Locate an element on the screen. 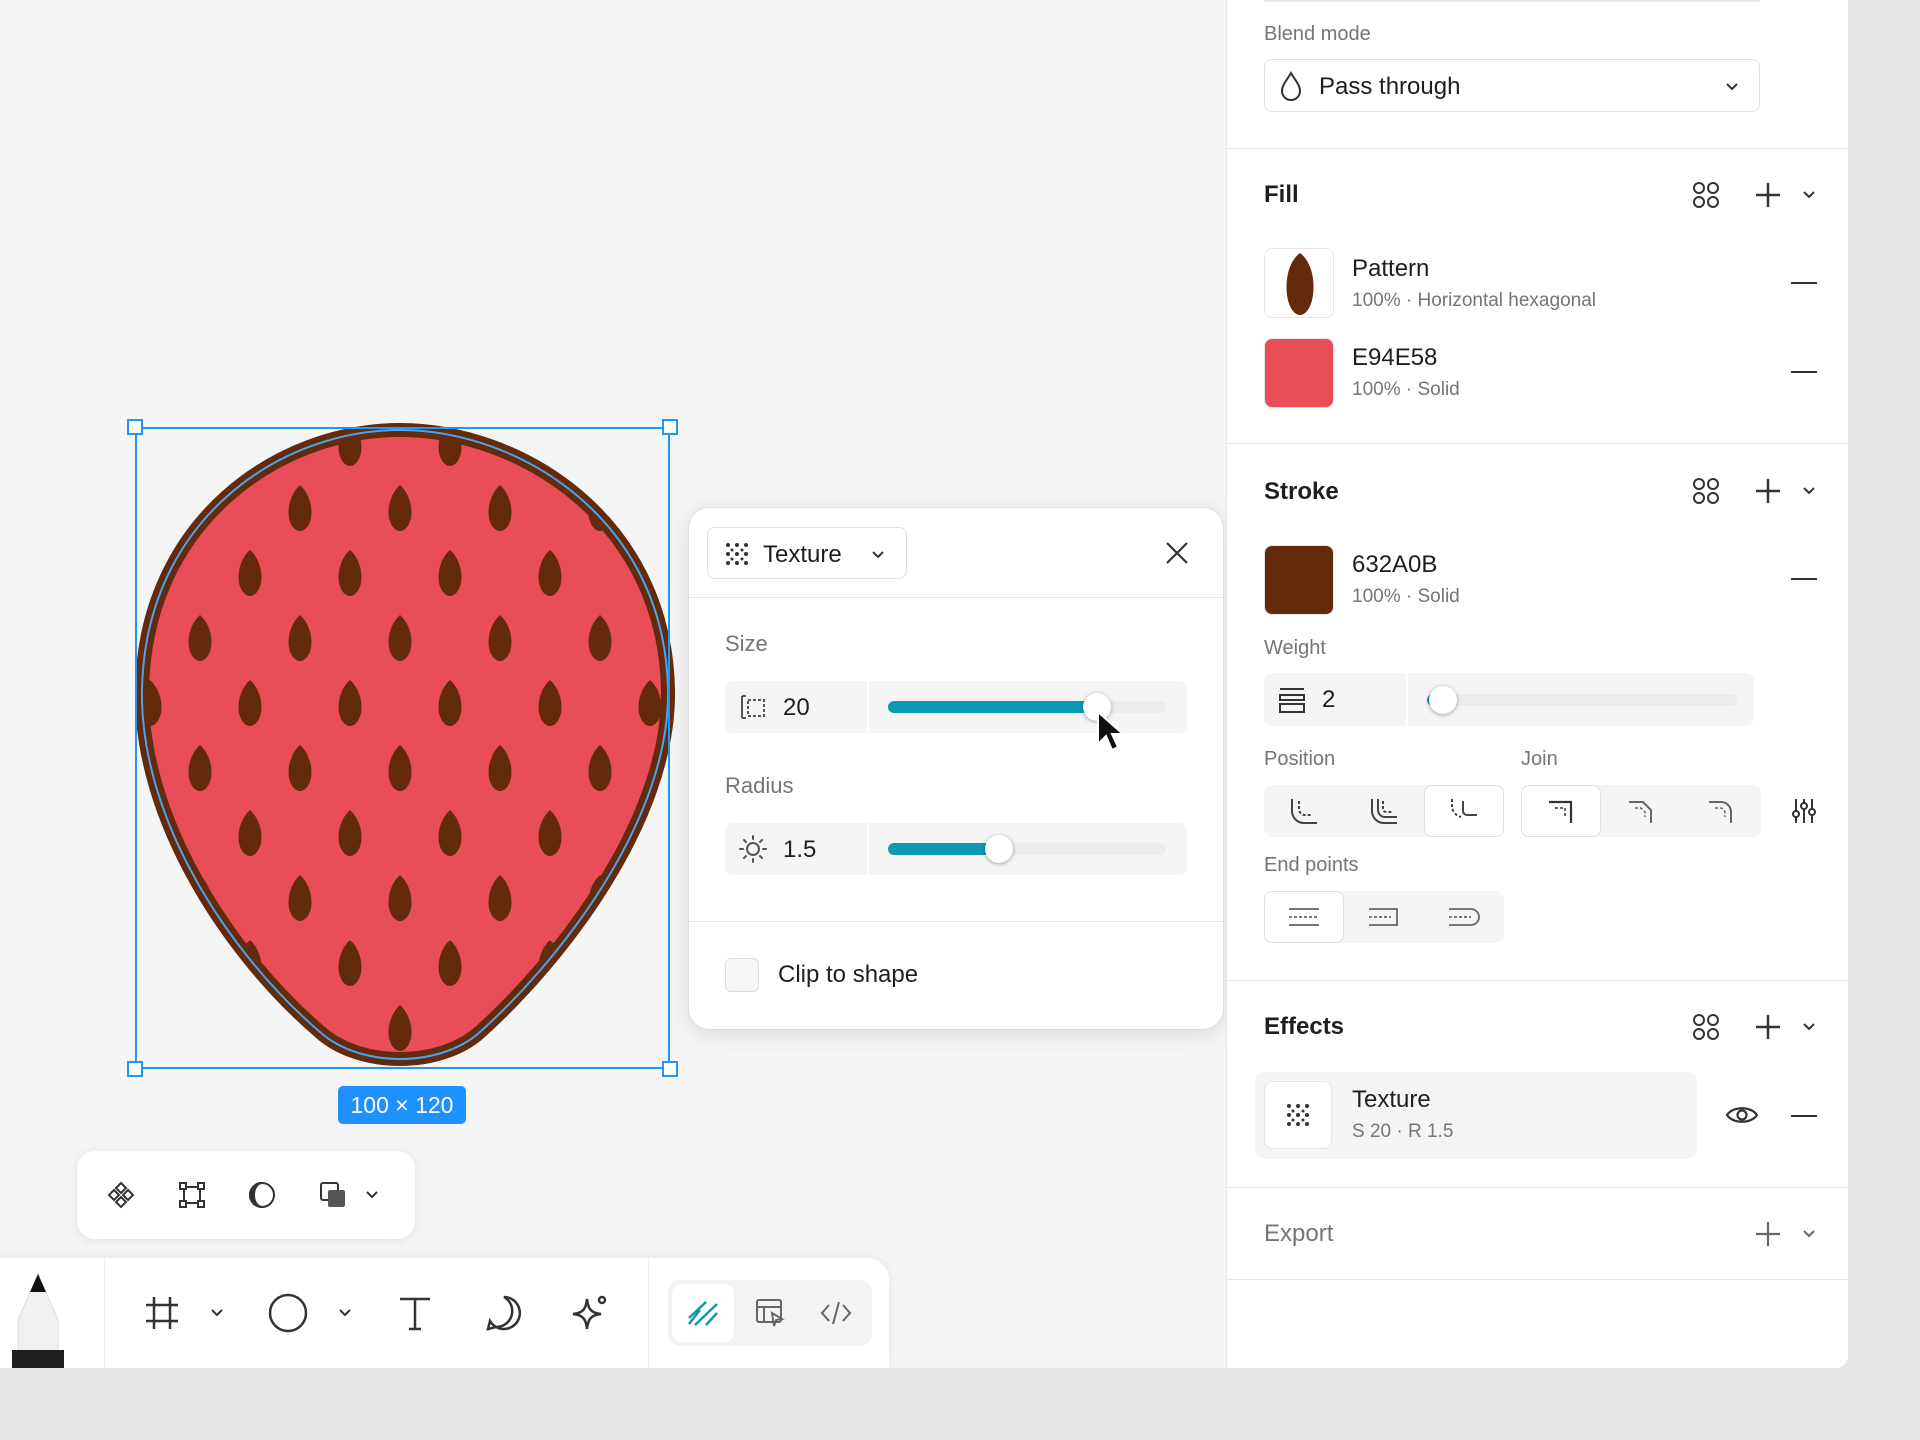  color-swatch is located at coordinates (1299, 373).